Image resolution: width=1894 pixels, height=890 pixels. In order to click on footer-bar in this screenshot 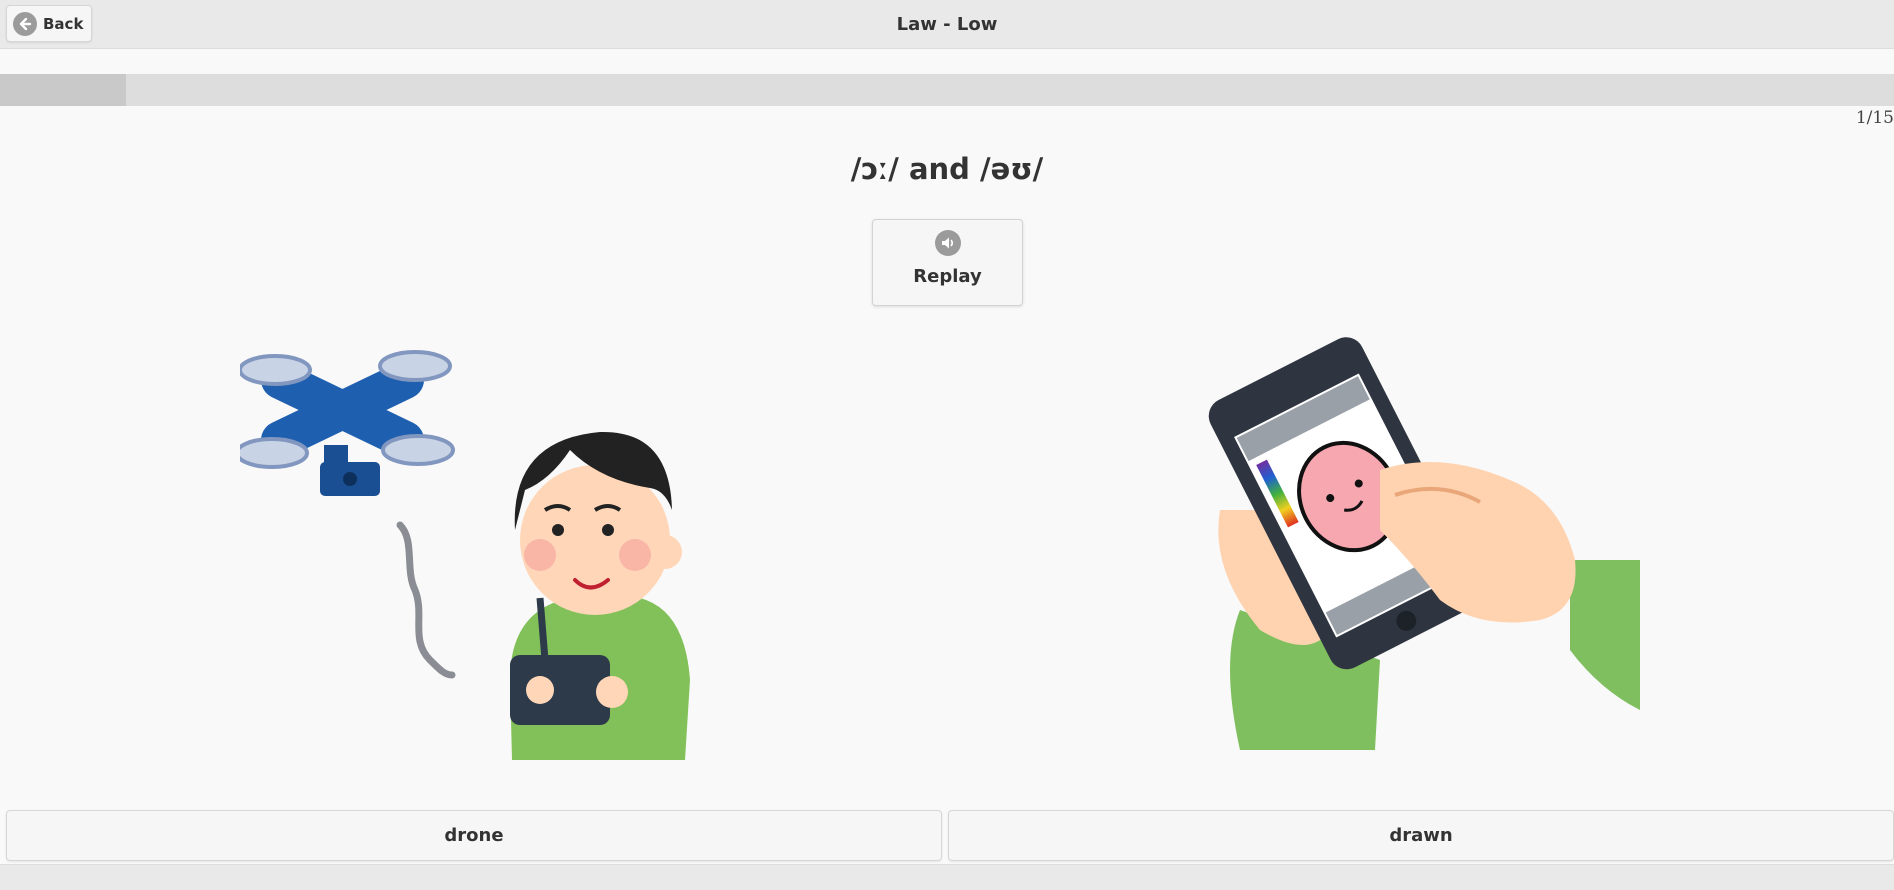, I will do `click(947, 877)`.